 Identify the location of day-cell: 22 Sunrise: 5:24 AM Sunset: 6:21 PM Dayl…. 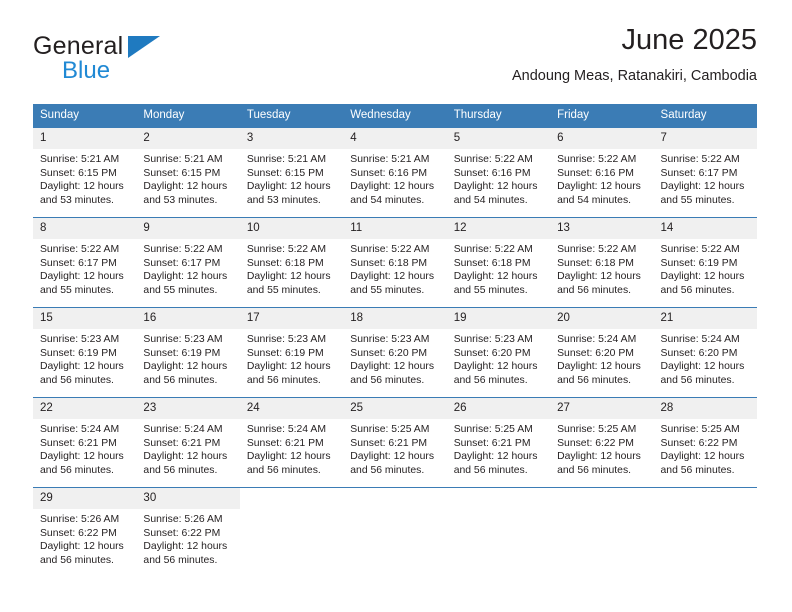
(85, 442).